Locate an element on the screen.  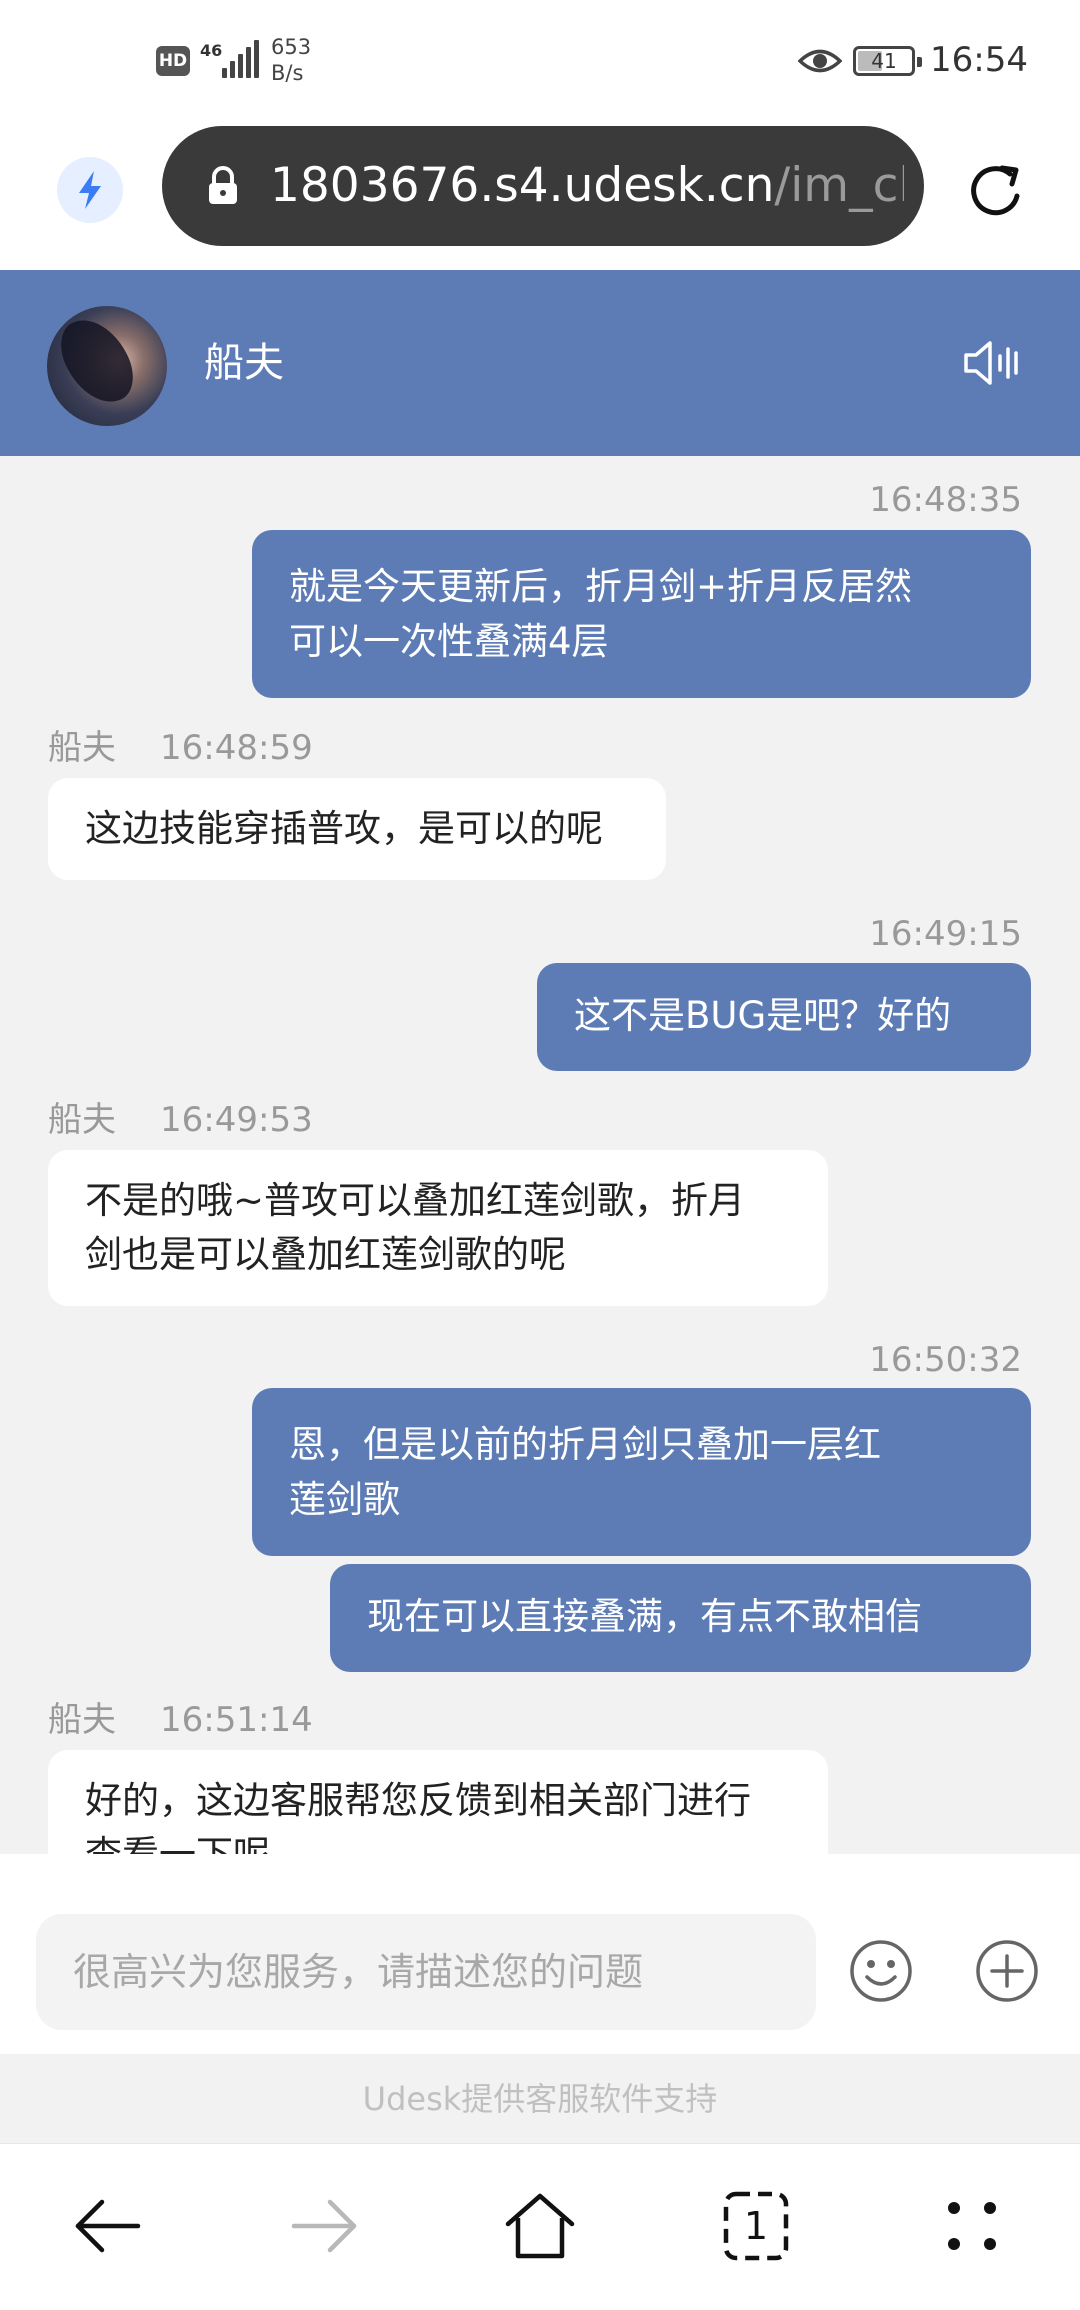
outgoing-message-bubble: 现在可以直接叠满，有点不敢相信 is located at coordinates (680, 1618).